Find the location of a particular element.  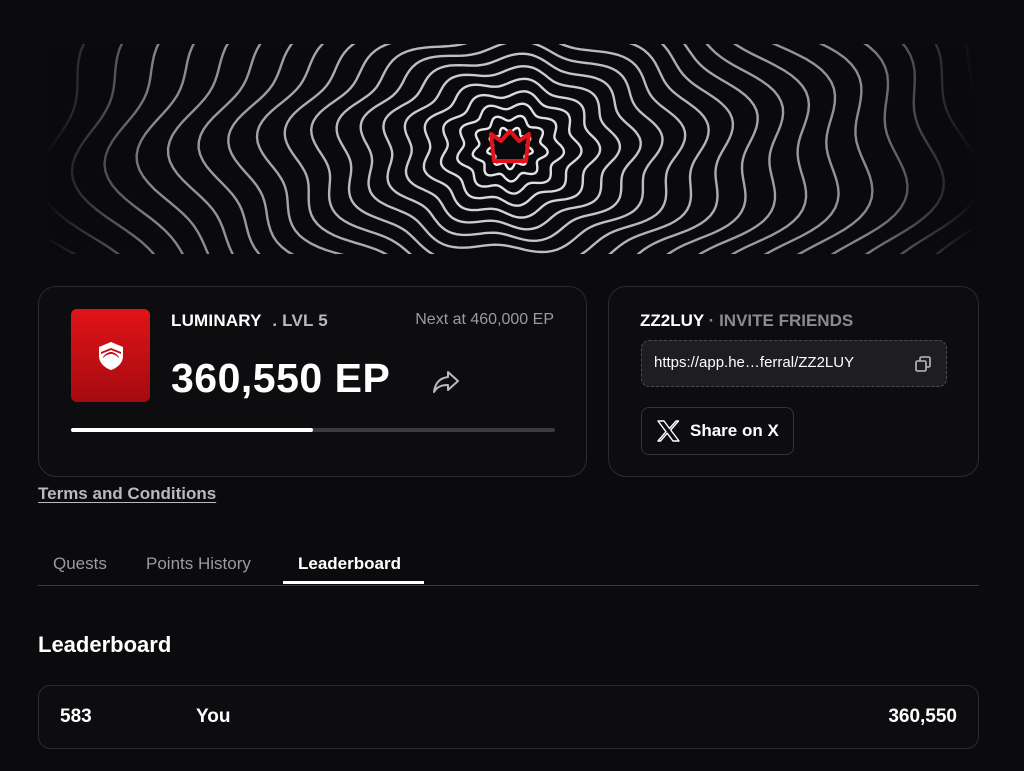

tier-badge is located at coordinates (110, 355).